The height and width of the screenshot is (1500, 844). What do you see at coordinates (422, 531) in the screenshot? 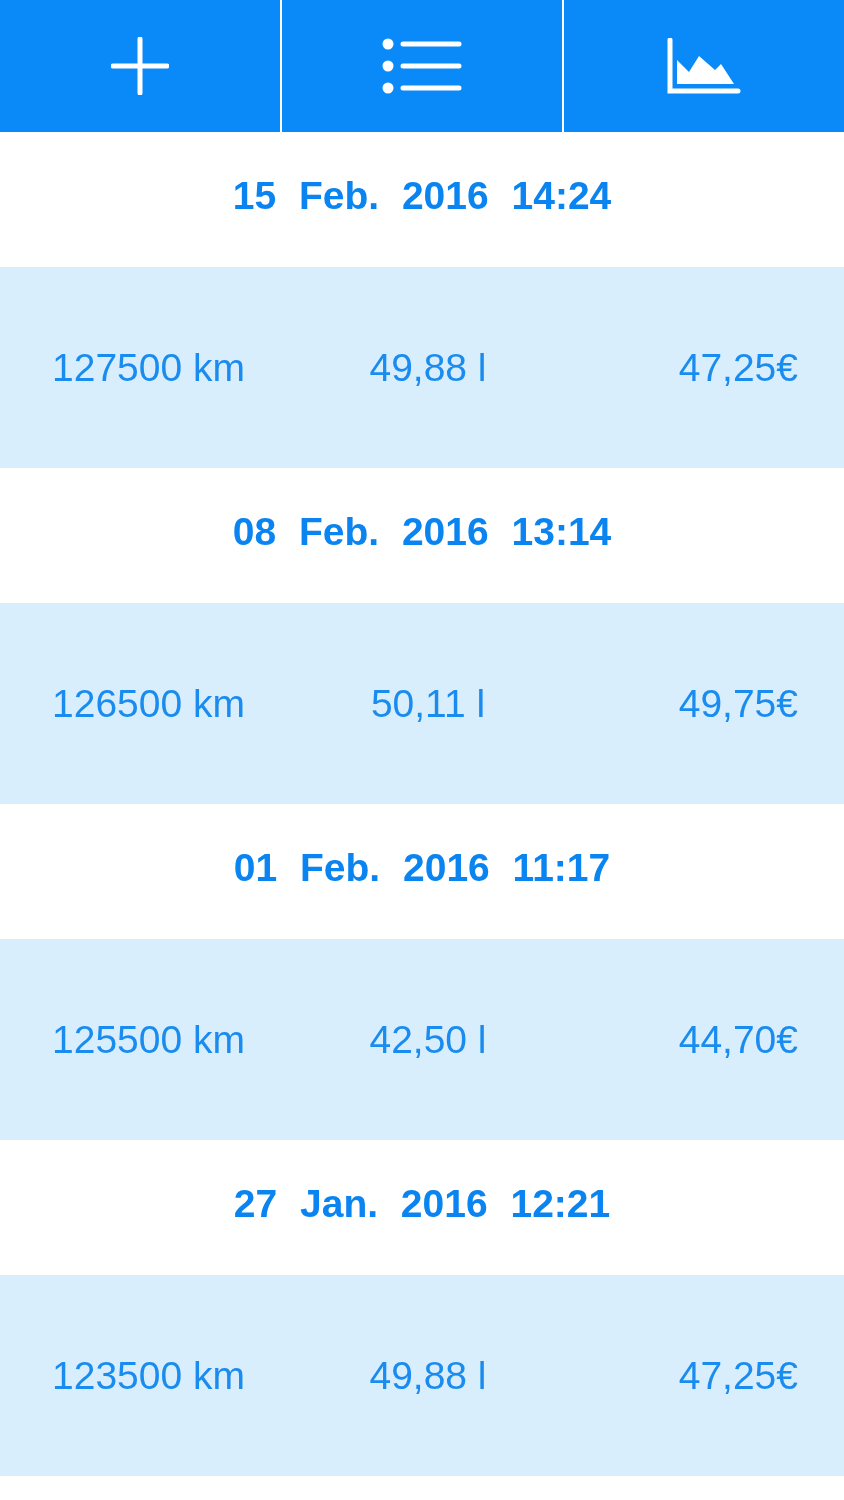
I see `entry-date: 08 Feb. 2016 13:14` at bounding box center [422, 531].